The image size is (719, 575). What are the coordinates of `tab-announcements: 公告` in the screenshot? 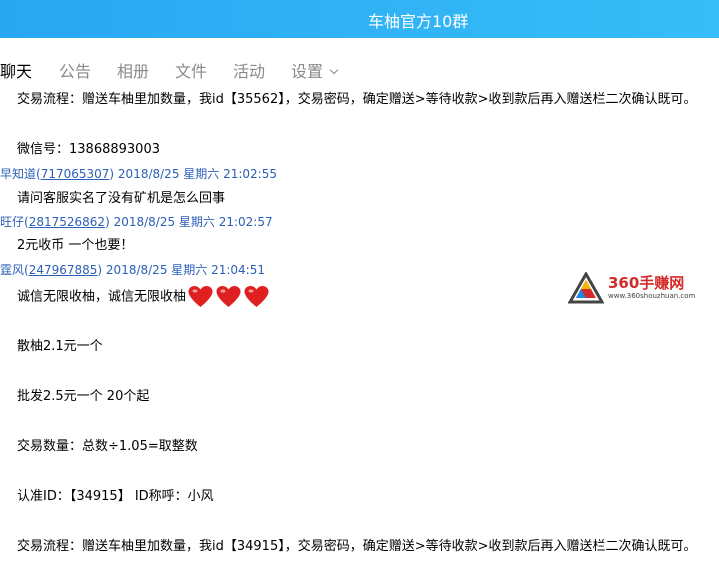 It's located at (75, 70).